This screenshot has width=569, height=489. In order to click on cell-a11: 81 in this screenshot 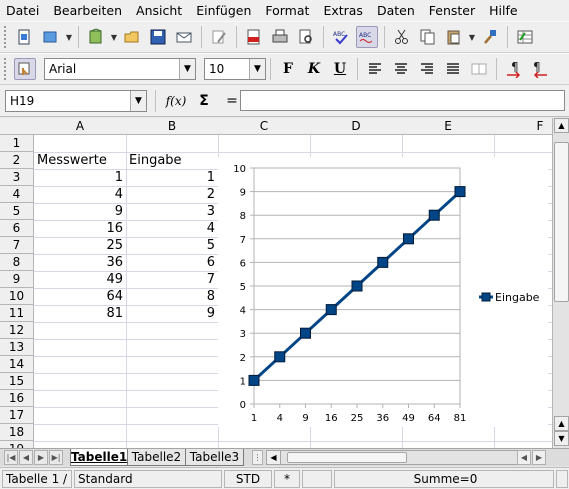, I will do `click(78, 313)`.